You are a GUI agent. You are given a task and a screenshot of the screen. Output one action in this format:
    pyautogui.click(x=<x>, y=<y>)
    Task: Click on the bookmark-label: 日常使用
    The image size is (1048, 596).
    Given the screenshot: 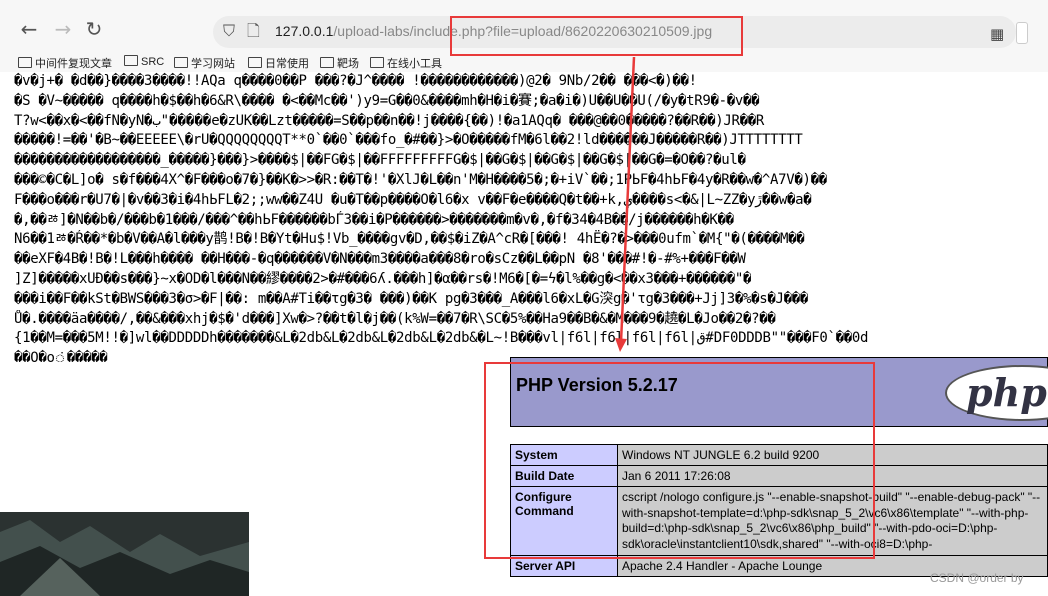 What is the action you would take?
    pyautogui.click(x=287, y=64)
    